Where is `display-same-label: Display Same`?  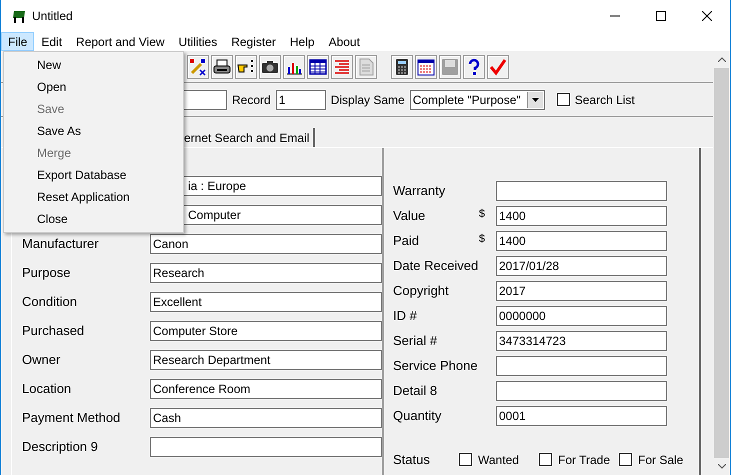
display-same-label: Display Same is located at coordinates (367, 100).